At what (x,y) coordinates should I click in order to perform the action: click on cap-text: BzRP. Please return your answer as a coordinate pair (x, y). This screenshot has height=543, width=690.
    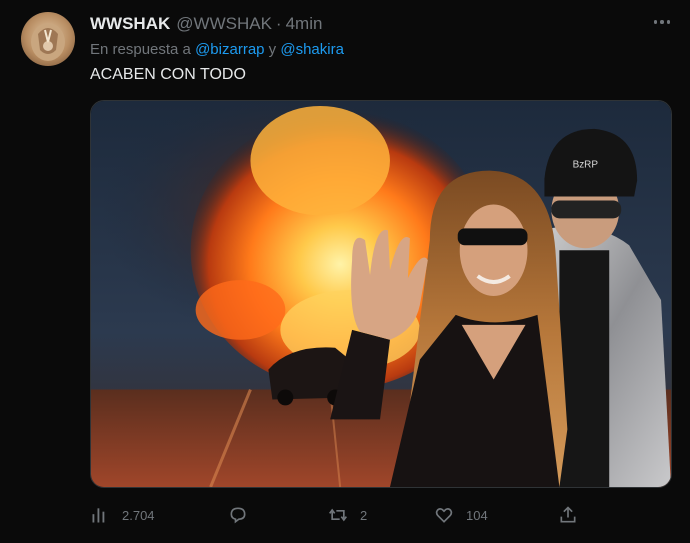
    Looking at the image, I should click on (586, 165).